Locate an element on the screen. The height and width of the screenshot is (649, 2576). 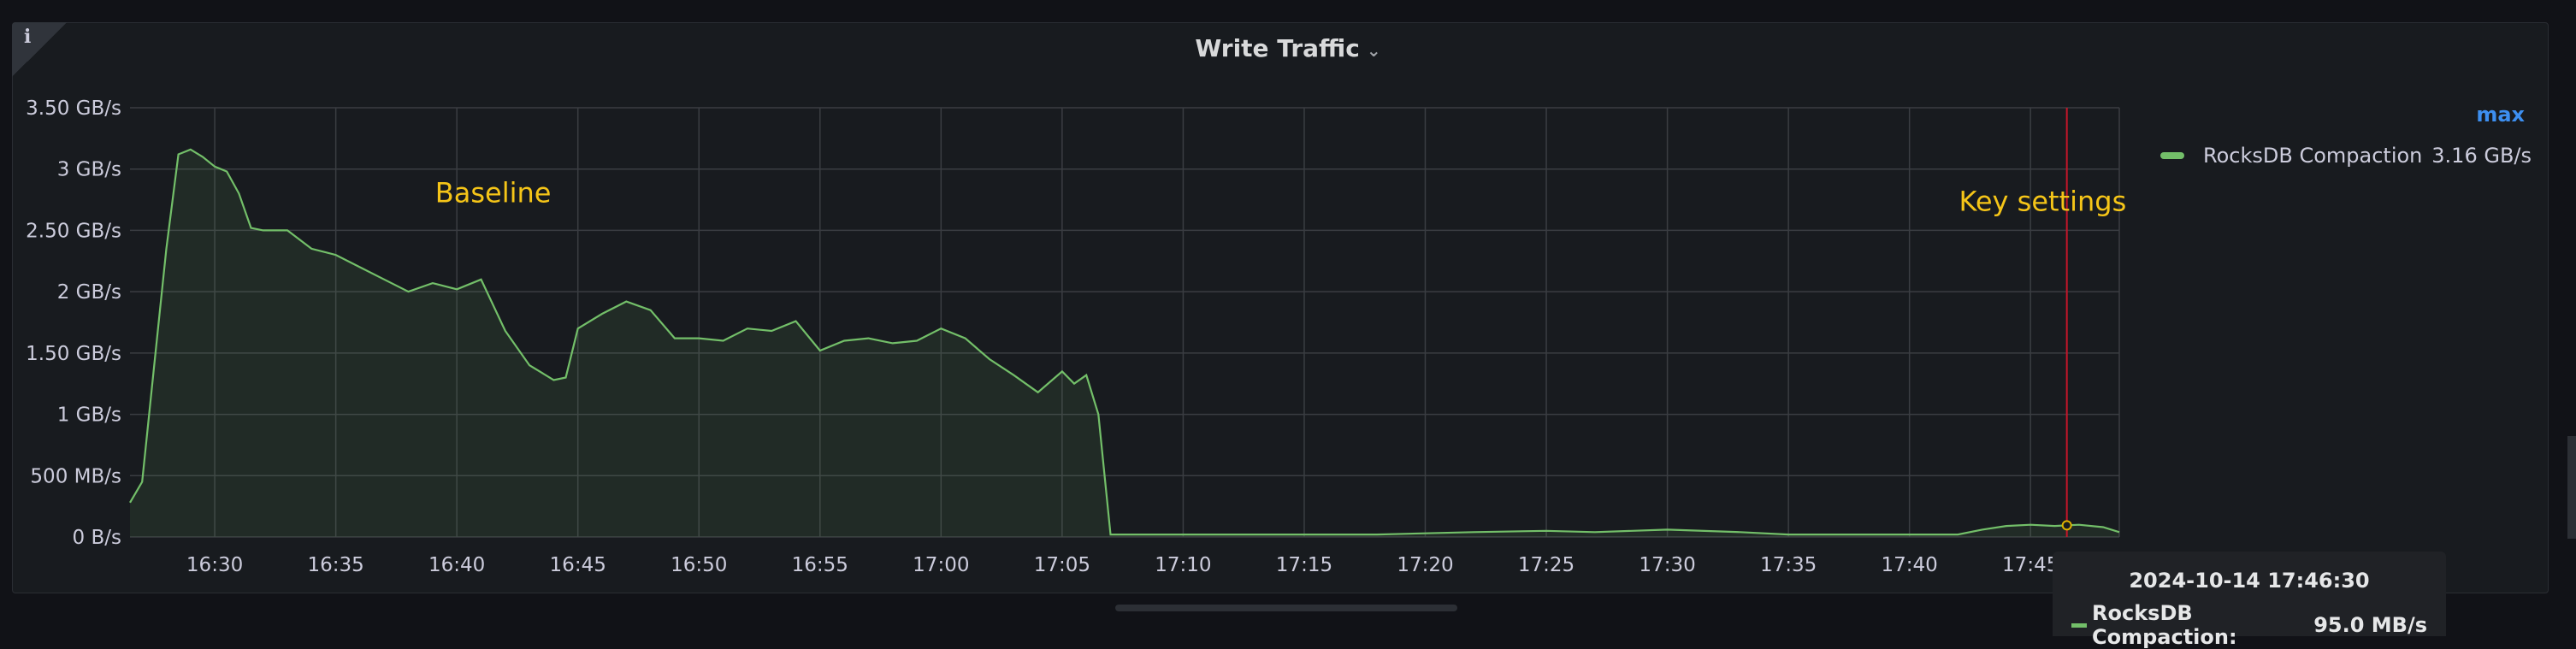
legend-swatch is located at coordinates (2172, 155).